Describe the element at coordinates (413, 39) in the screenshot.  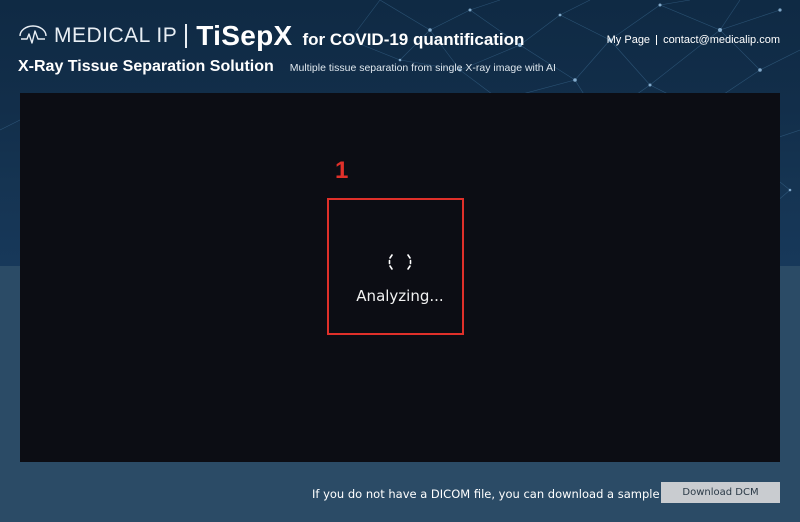
I see `product-suffix: for COVID-19 quantification` at that location.